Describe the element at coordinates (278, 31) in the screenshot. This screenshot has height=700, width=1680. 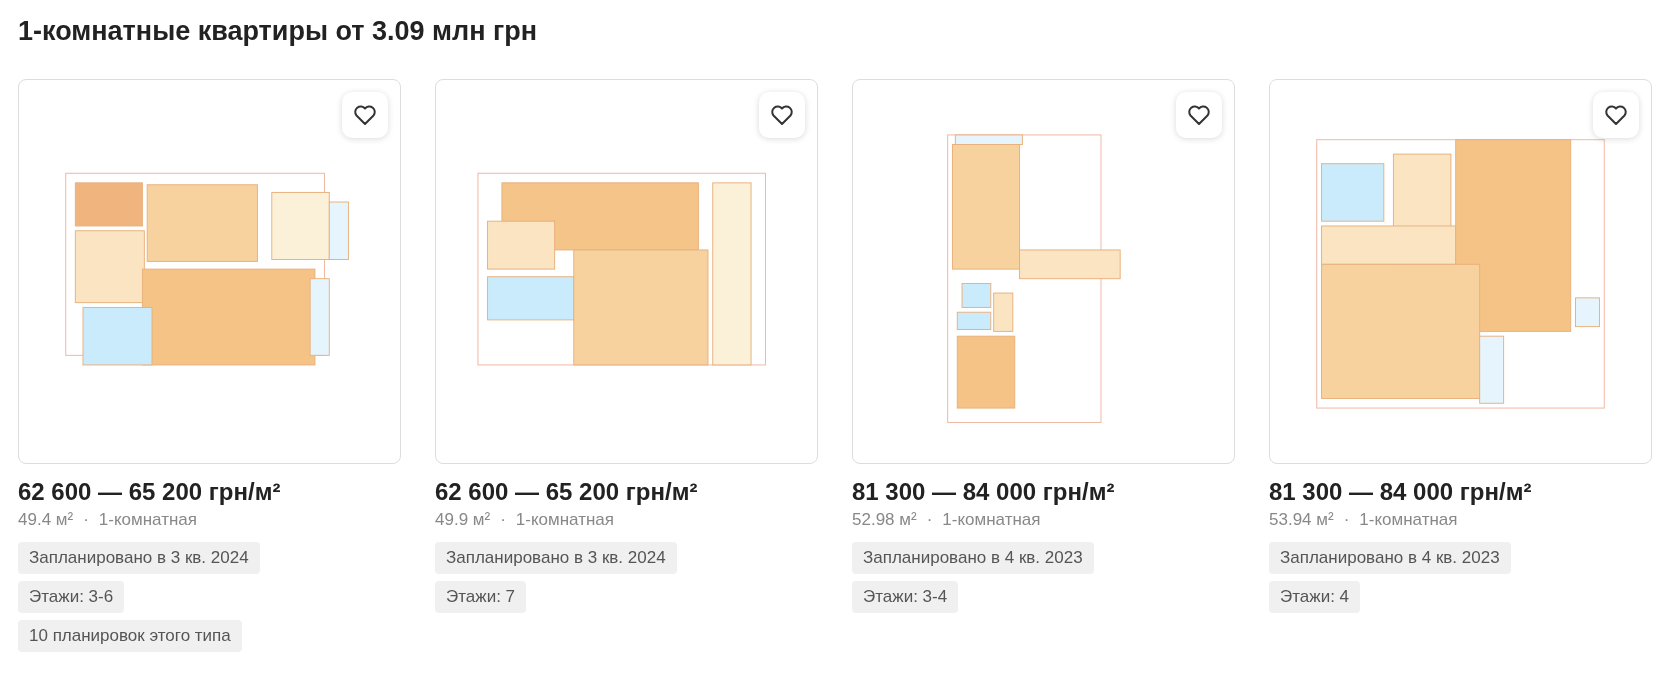
I see `section-heading: 1-комнатные квартиры от 3.09 млн грн` at that location.